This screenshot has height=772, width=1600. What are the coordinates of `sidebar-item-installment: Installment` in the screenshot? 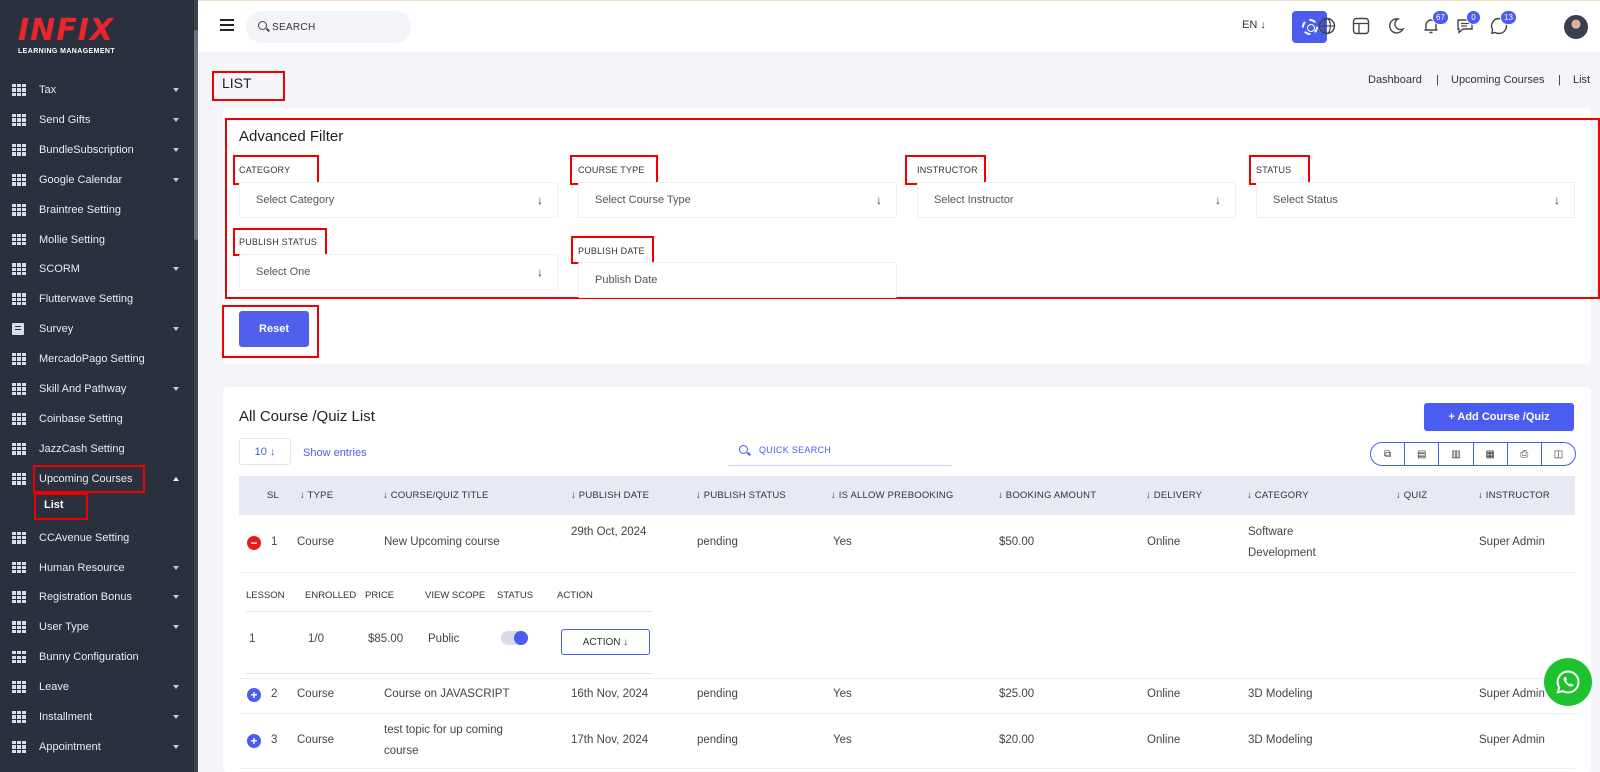 It's located at (97, 717).